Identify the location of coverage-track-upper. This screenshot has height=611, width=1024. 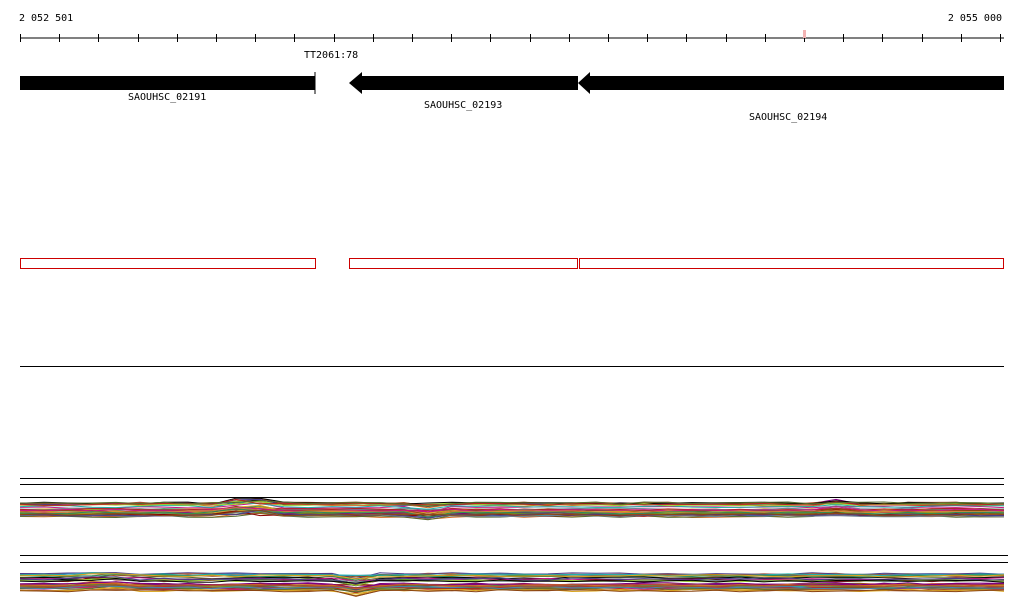
(512, 509).